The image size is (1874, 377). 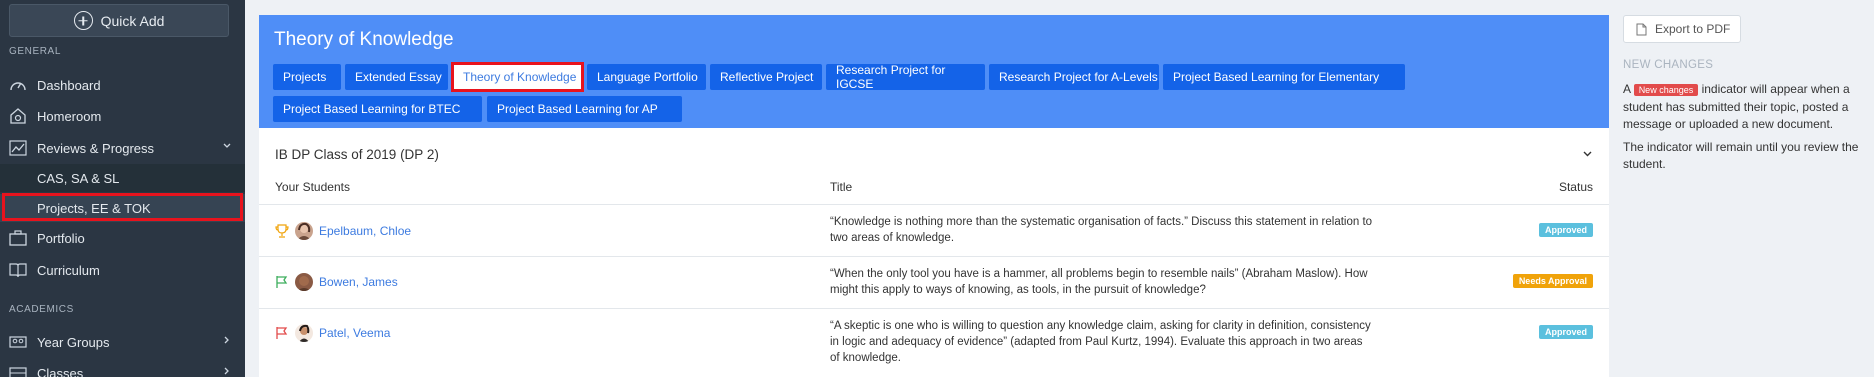 What do you see at coordinates (841, 187) in the screenshot?
I see `column-header-title: Title` at bounding box center [841, 187].